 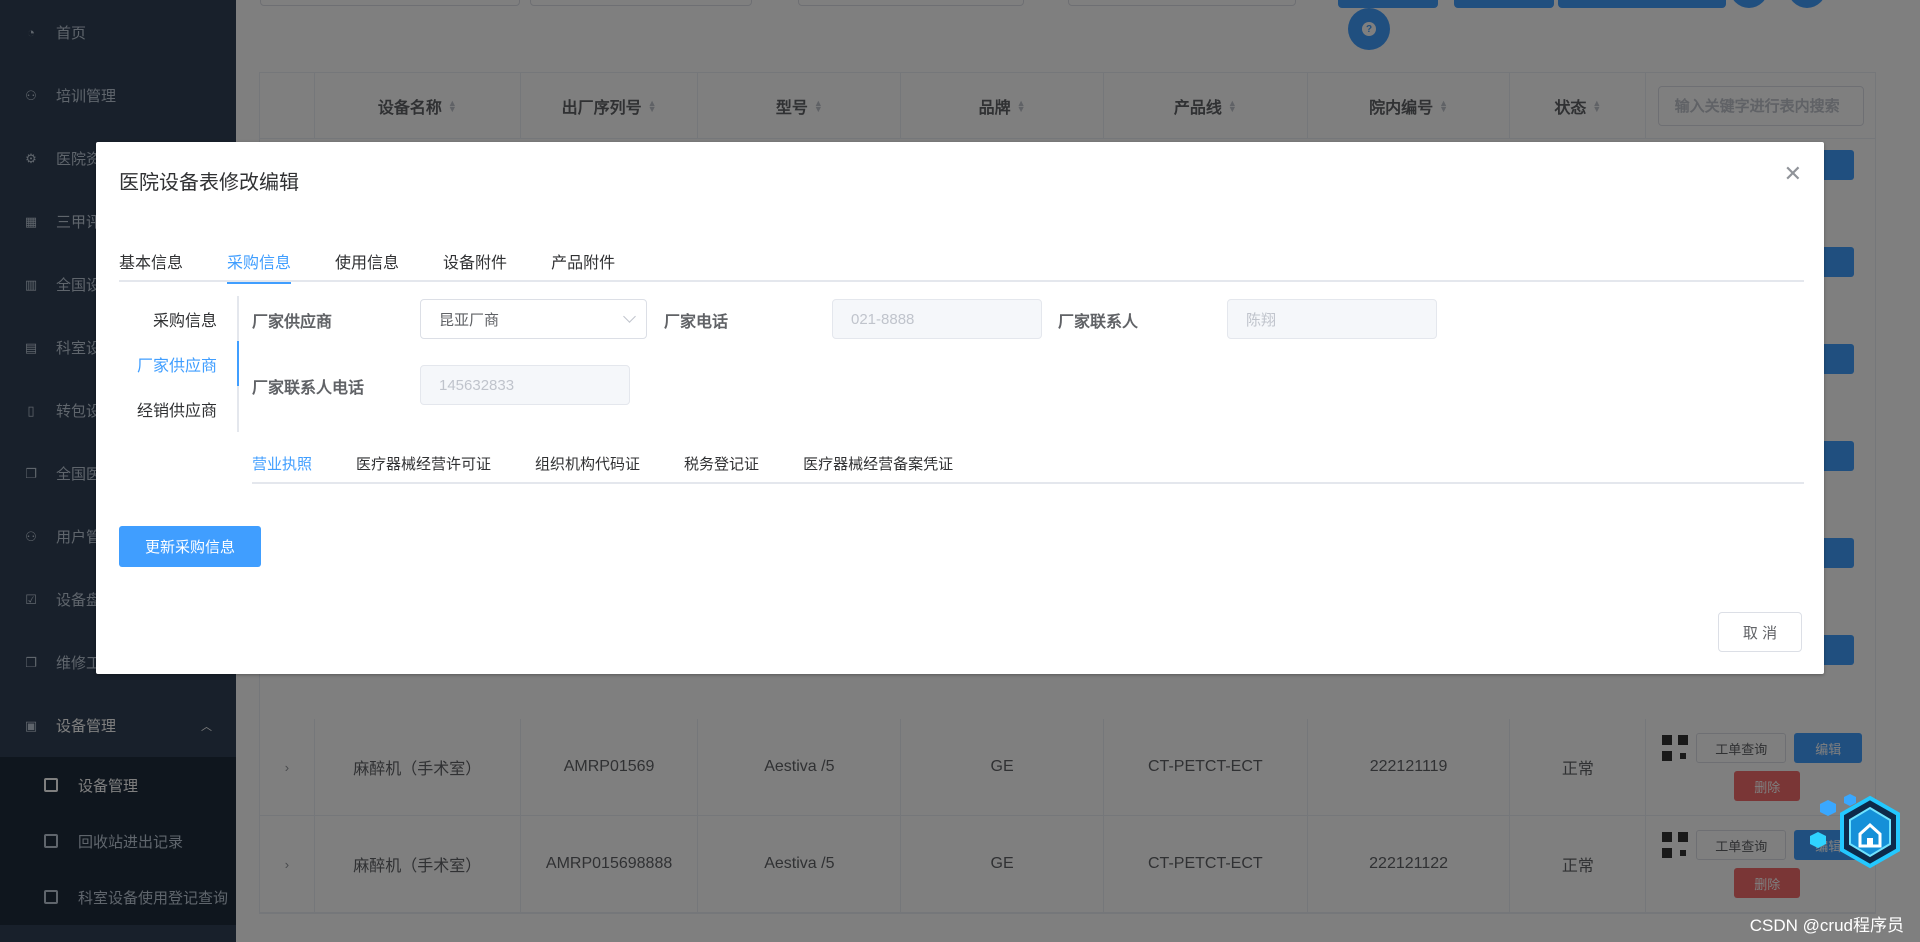 I want to click on tab-tax-registration: 税务登记证, so click(x=721, y=463).